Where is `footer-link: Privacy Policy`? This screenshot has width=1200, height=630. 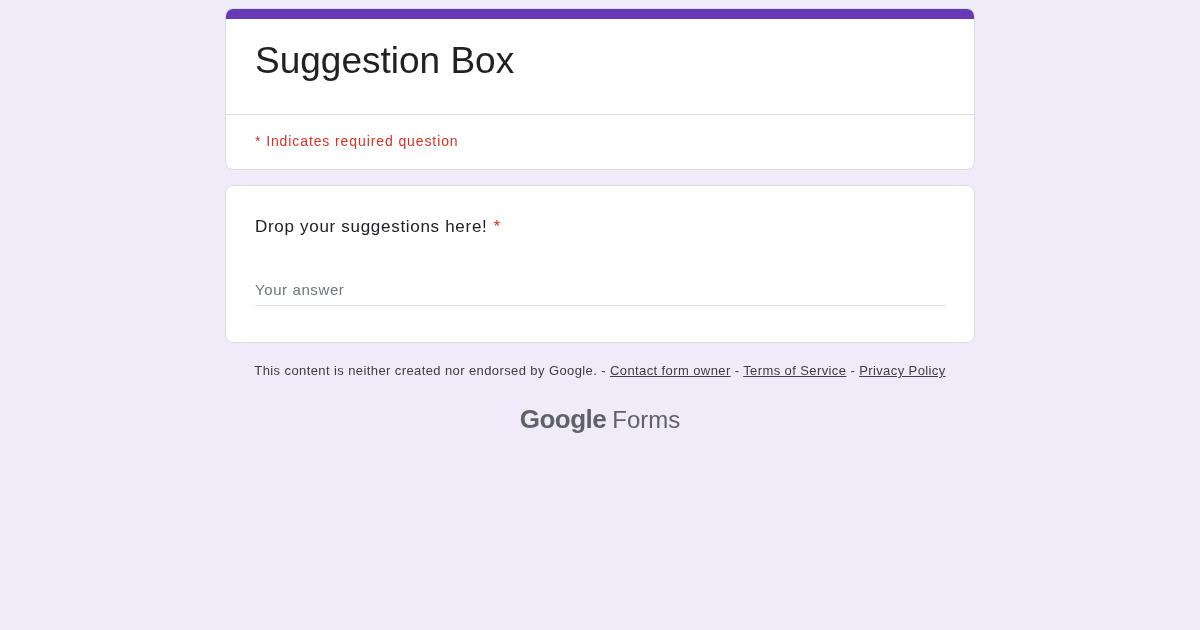
footer-link: Privacy Policy is located at coordinates (902, 370).